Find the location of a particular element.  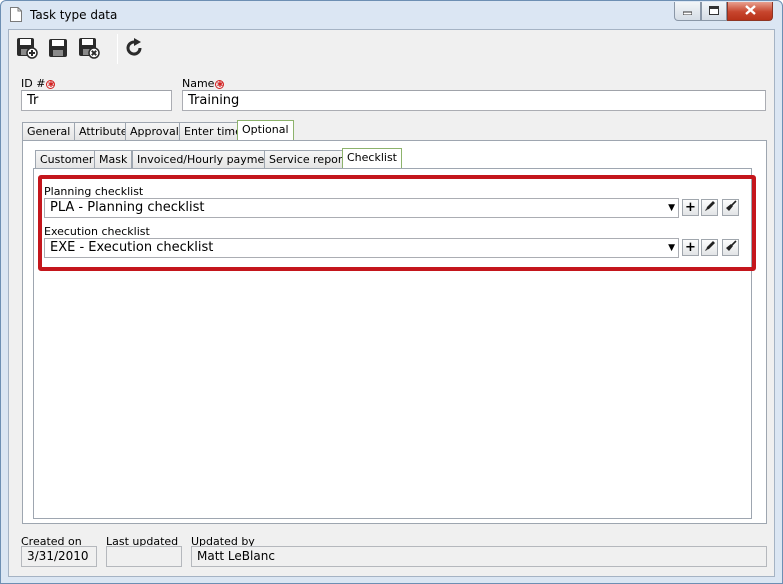

tab-optional: Optional is located at coordinates (265, 130).